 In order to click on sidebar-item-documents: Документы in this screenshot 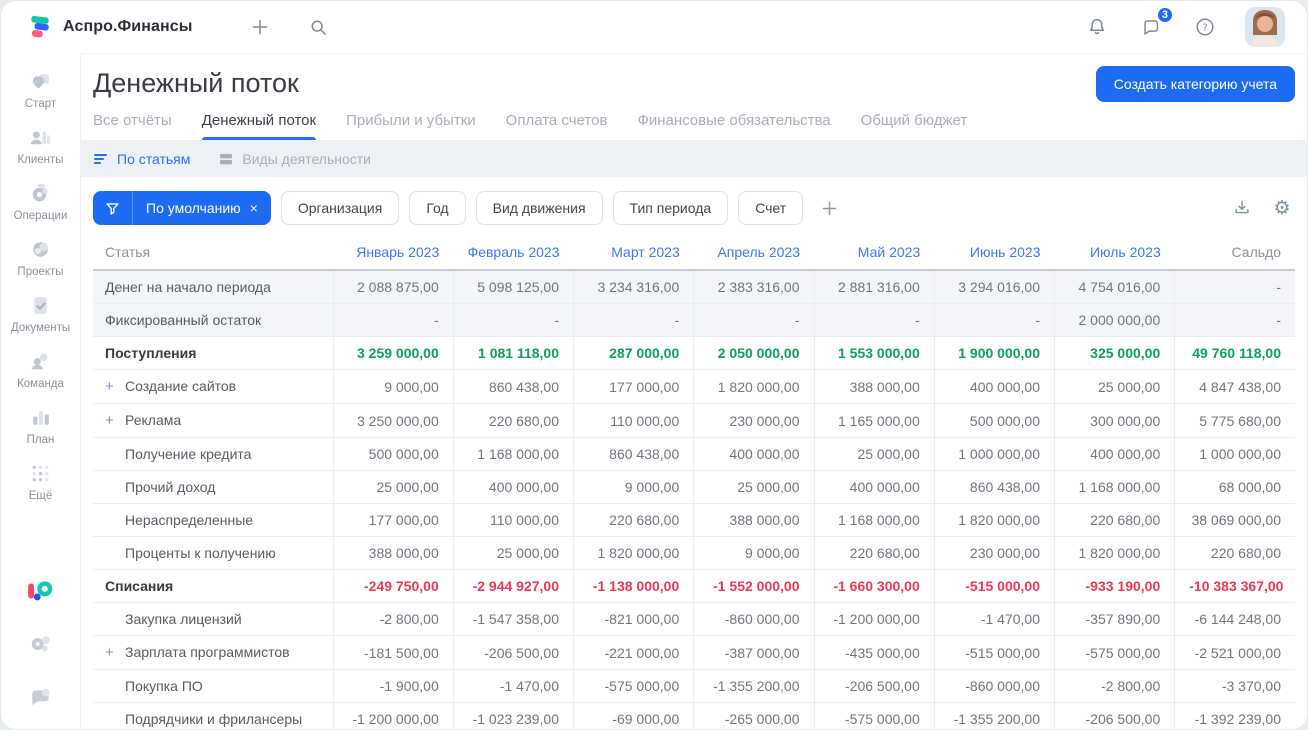, I will do `click(40, 313)`.